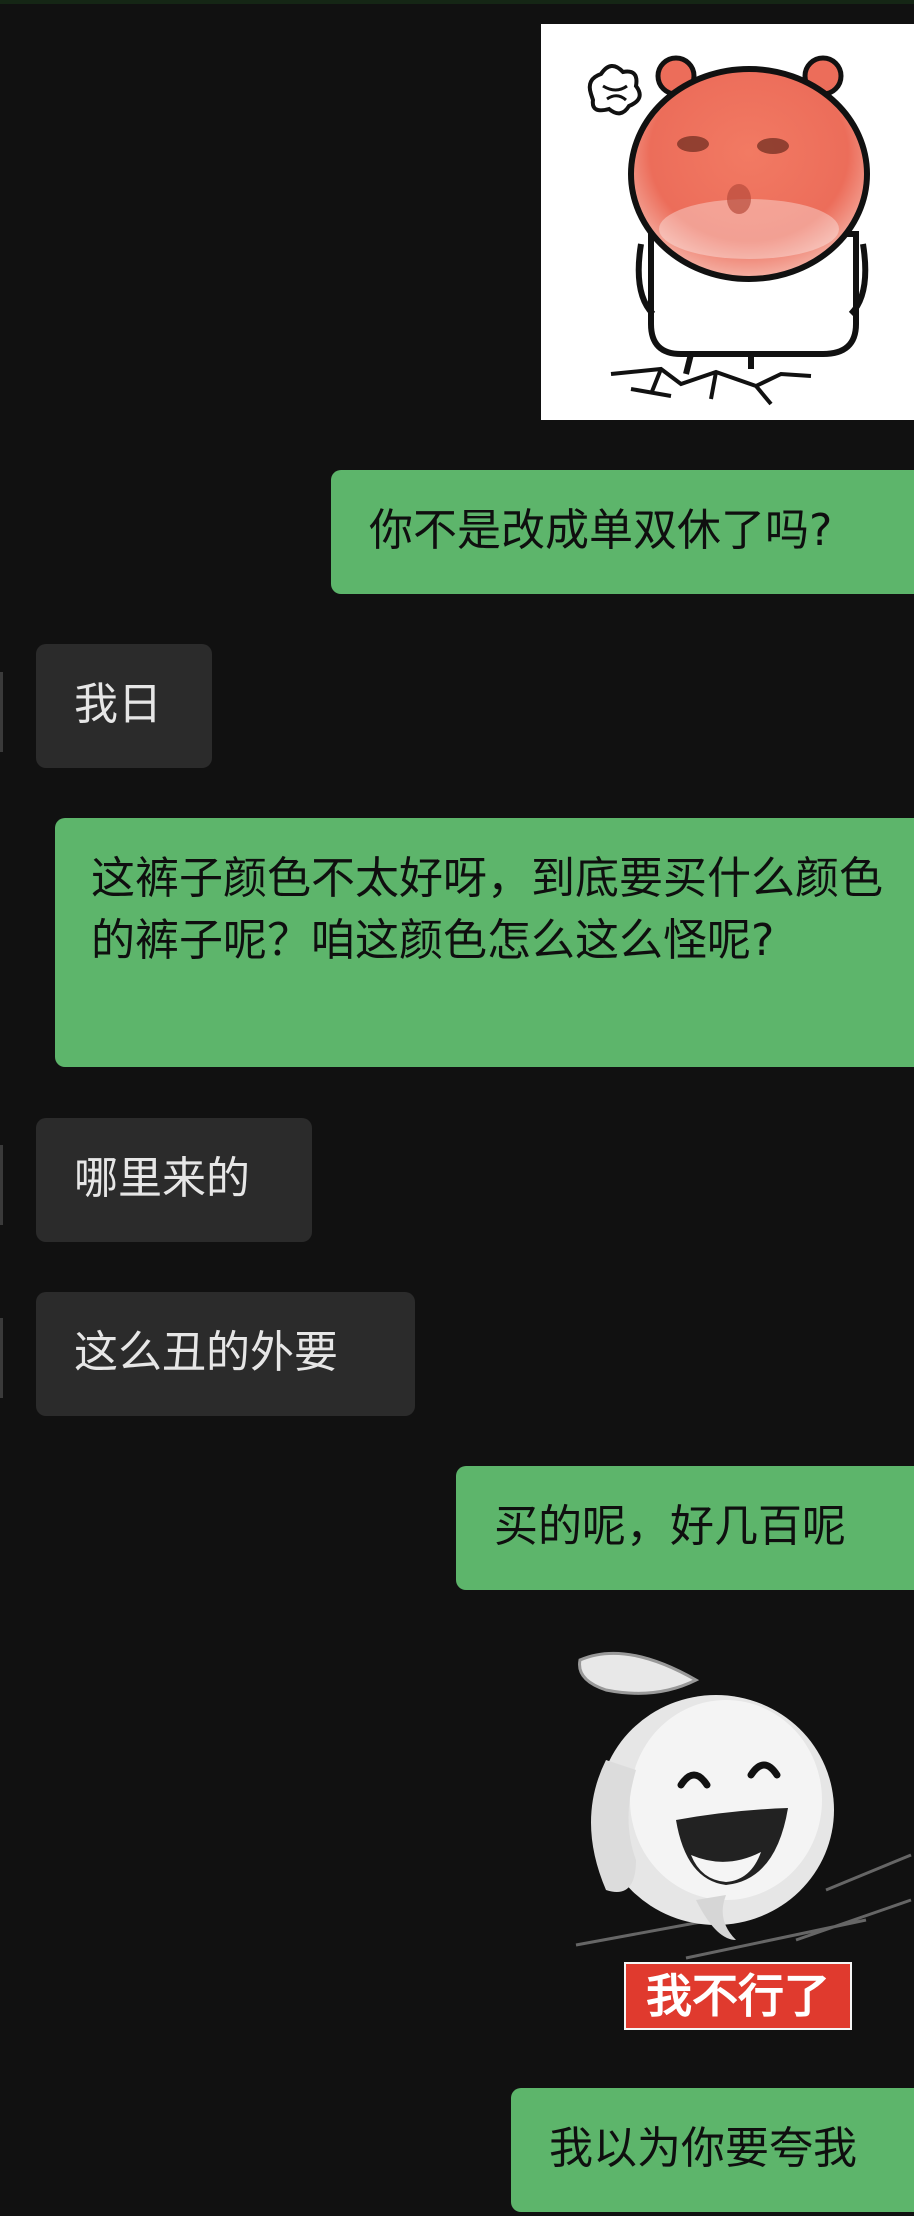  Describe the element at coordinates (601, 530) in the screenshot. I see `message-text: 你不是改成单双休了吗?` at that location.